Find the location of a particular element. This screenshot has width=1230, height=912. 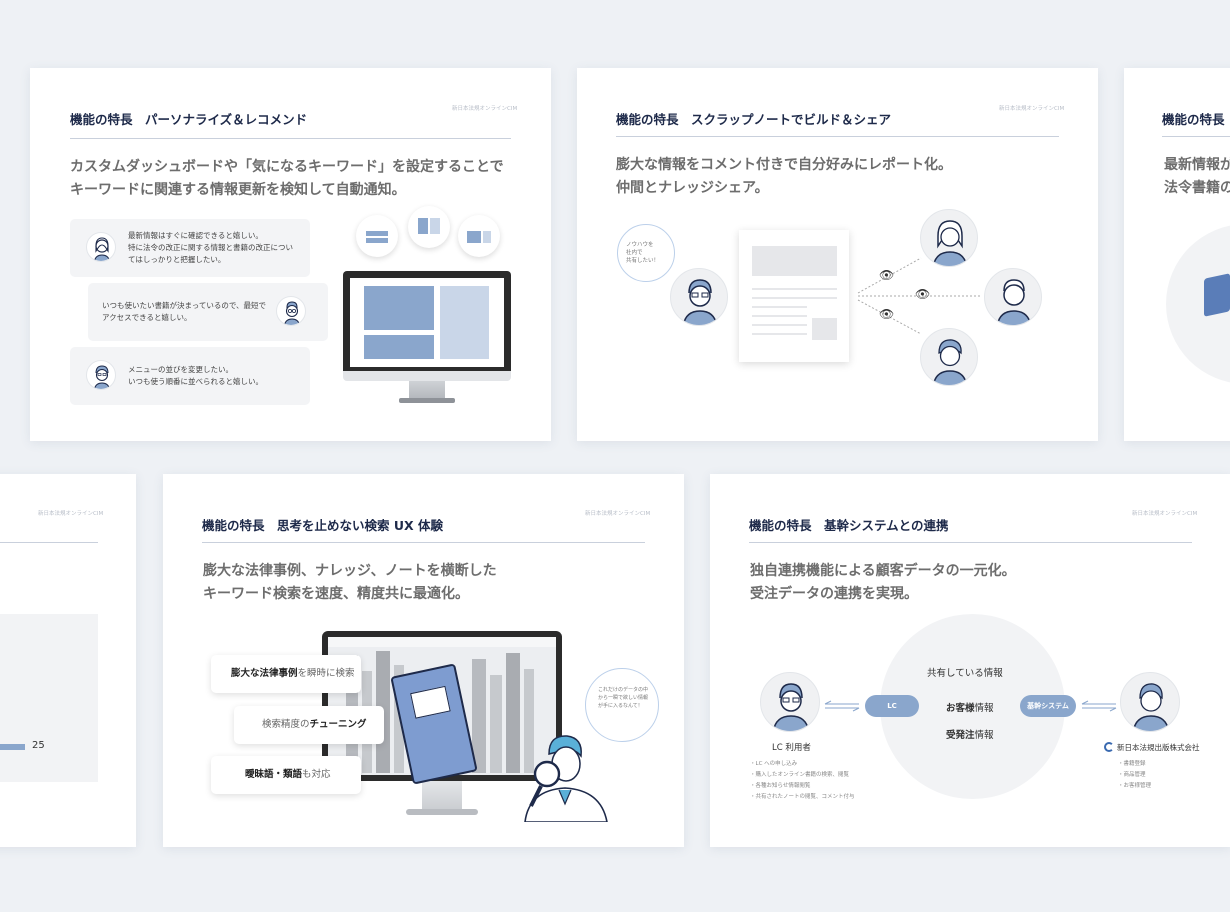

chart-value-label: 25 is located at coordinates (38, 745).